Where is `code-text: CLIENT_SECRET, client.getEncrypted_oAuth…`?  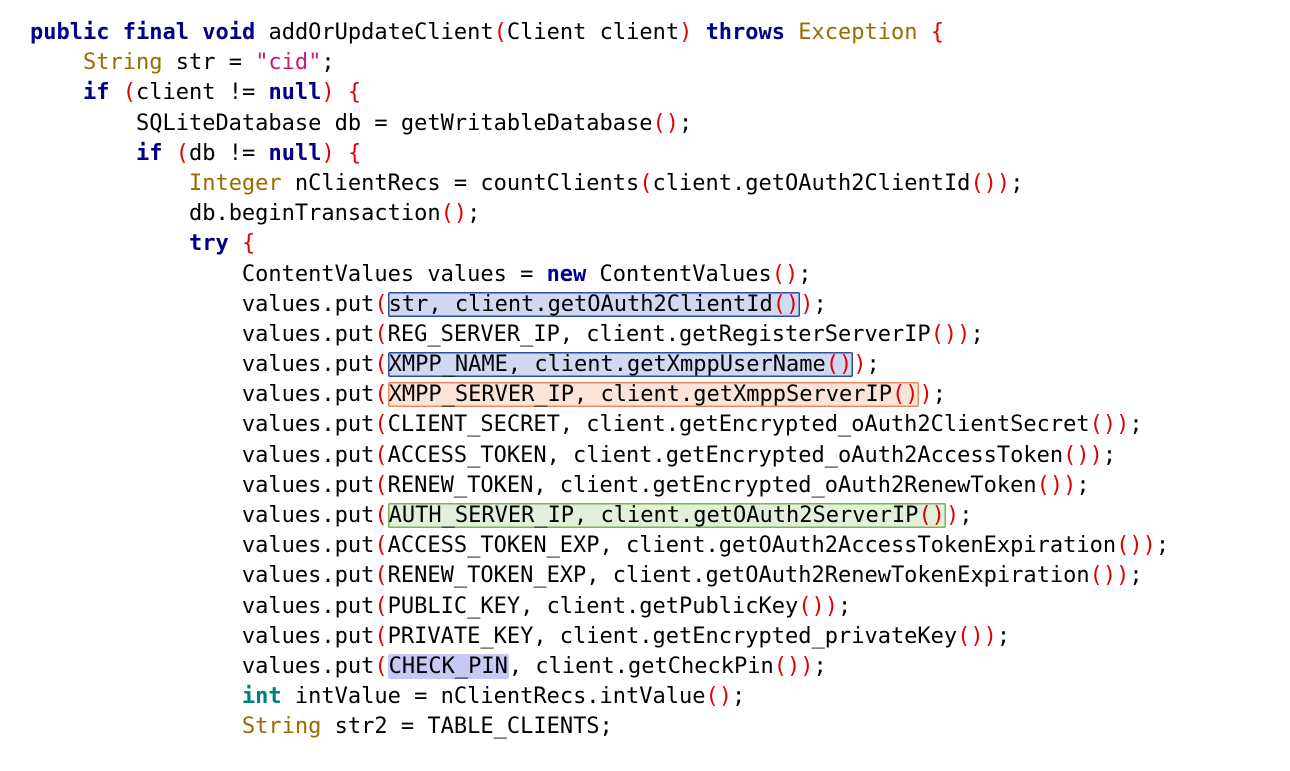 code-text: CLIENT_SECRET, client.getEncrypted_oAuth… is located at coordinates (738, 425).